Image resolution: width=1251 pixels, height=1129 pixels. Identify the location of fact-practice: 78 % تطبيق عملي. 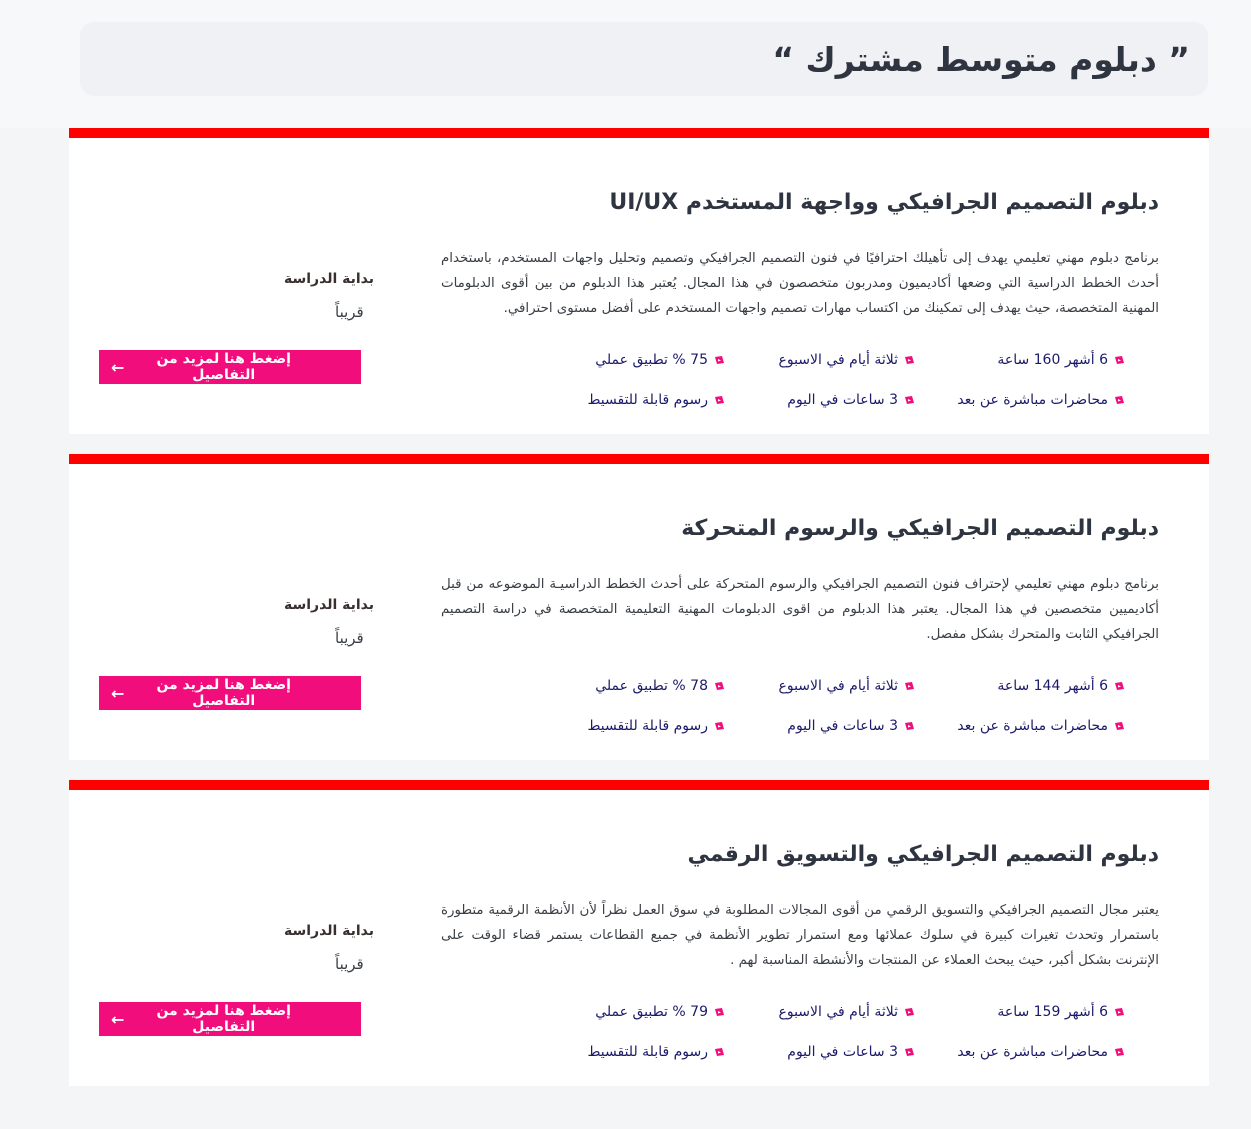
(645, 685).